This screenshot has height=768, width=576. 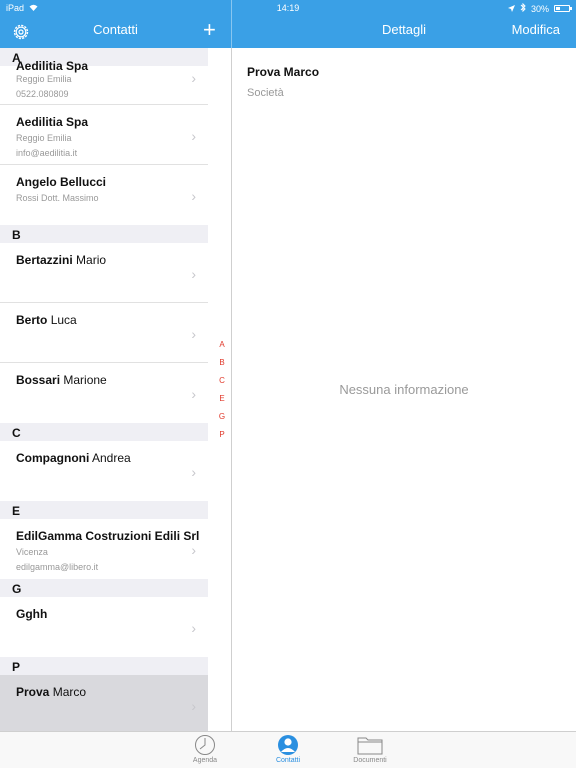 I want to click on alphabet-index: A B C E G P, so click(x=222, y=394).